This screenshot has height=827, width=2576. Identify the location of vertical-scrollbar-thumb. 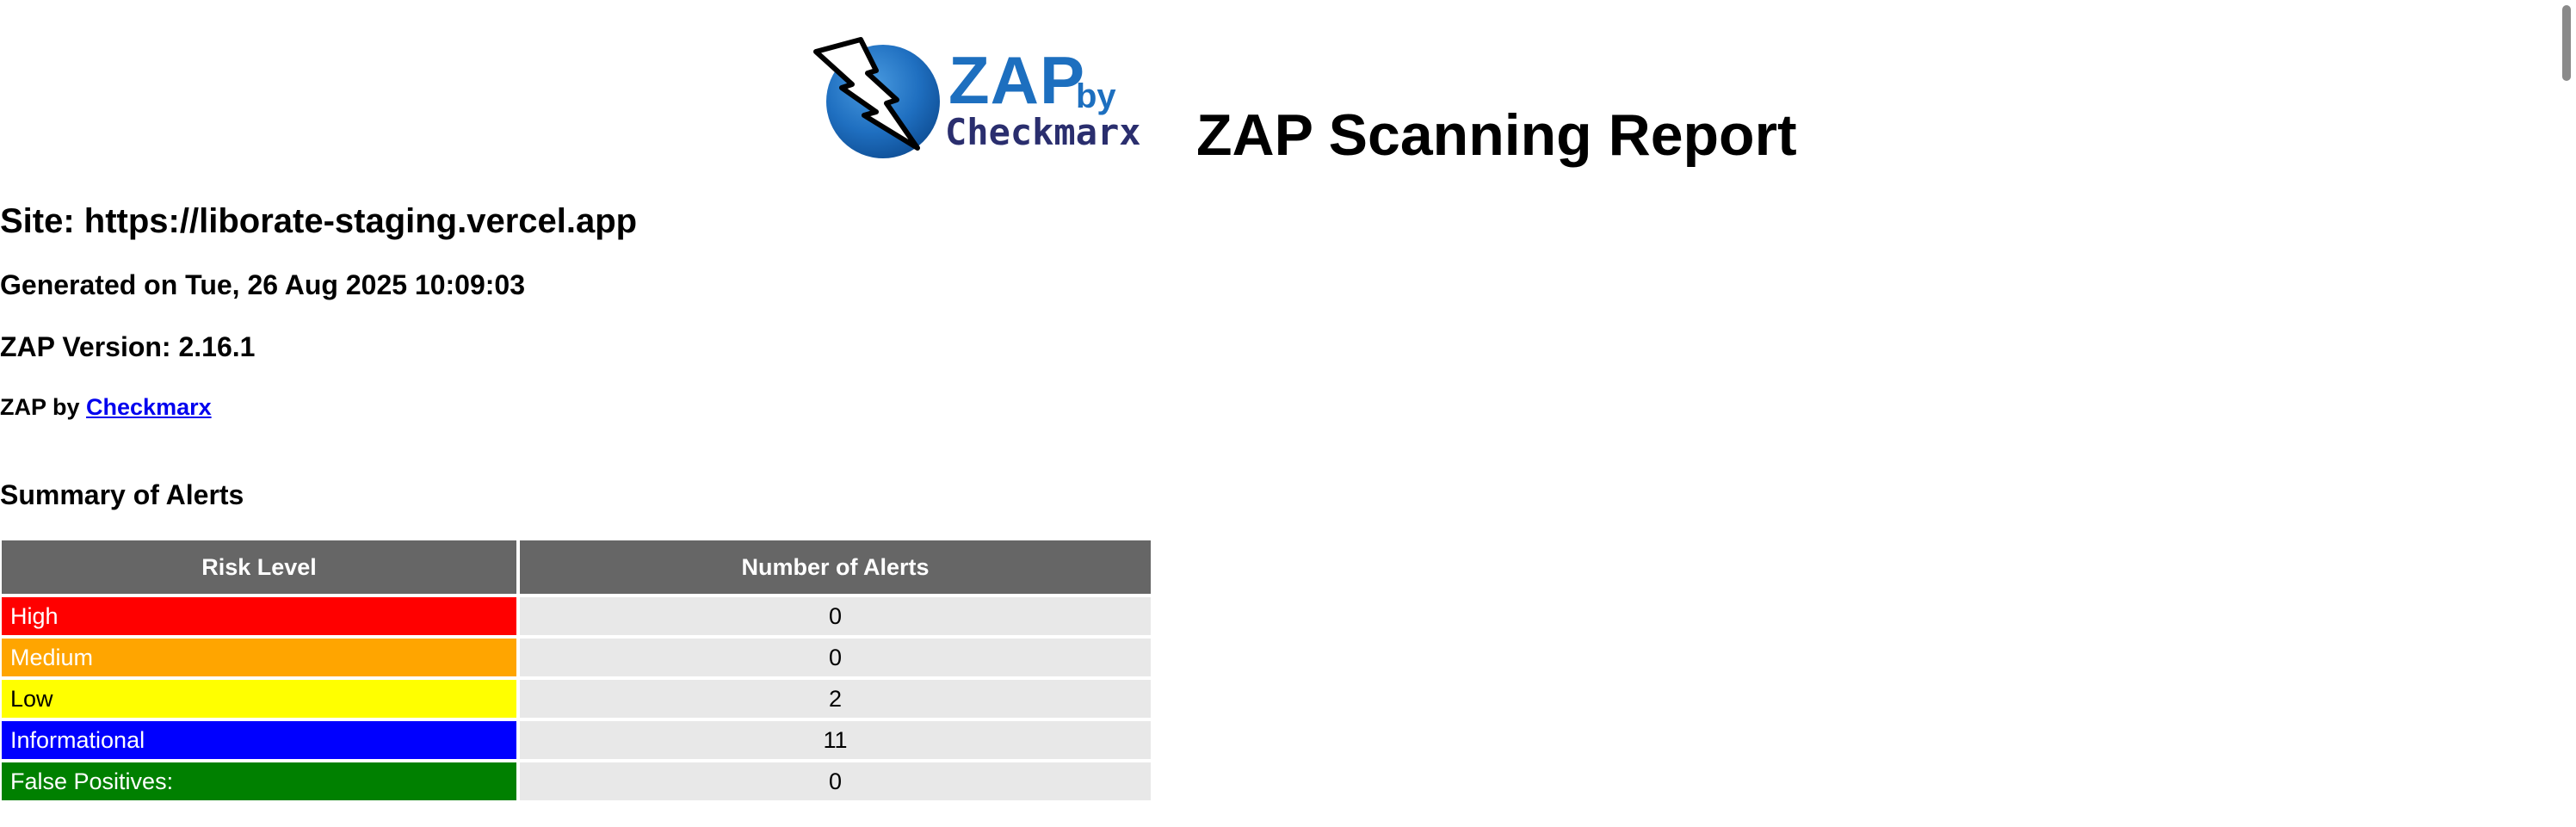
(2566, 43).